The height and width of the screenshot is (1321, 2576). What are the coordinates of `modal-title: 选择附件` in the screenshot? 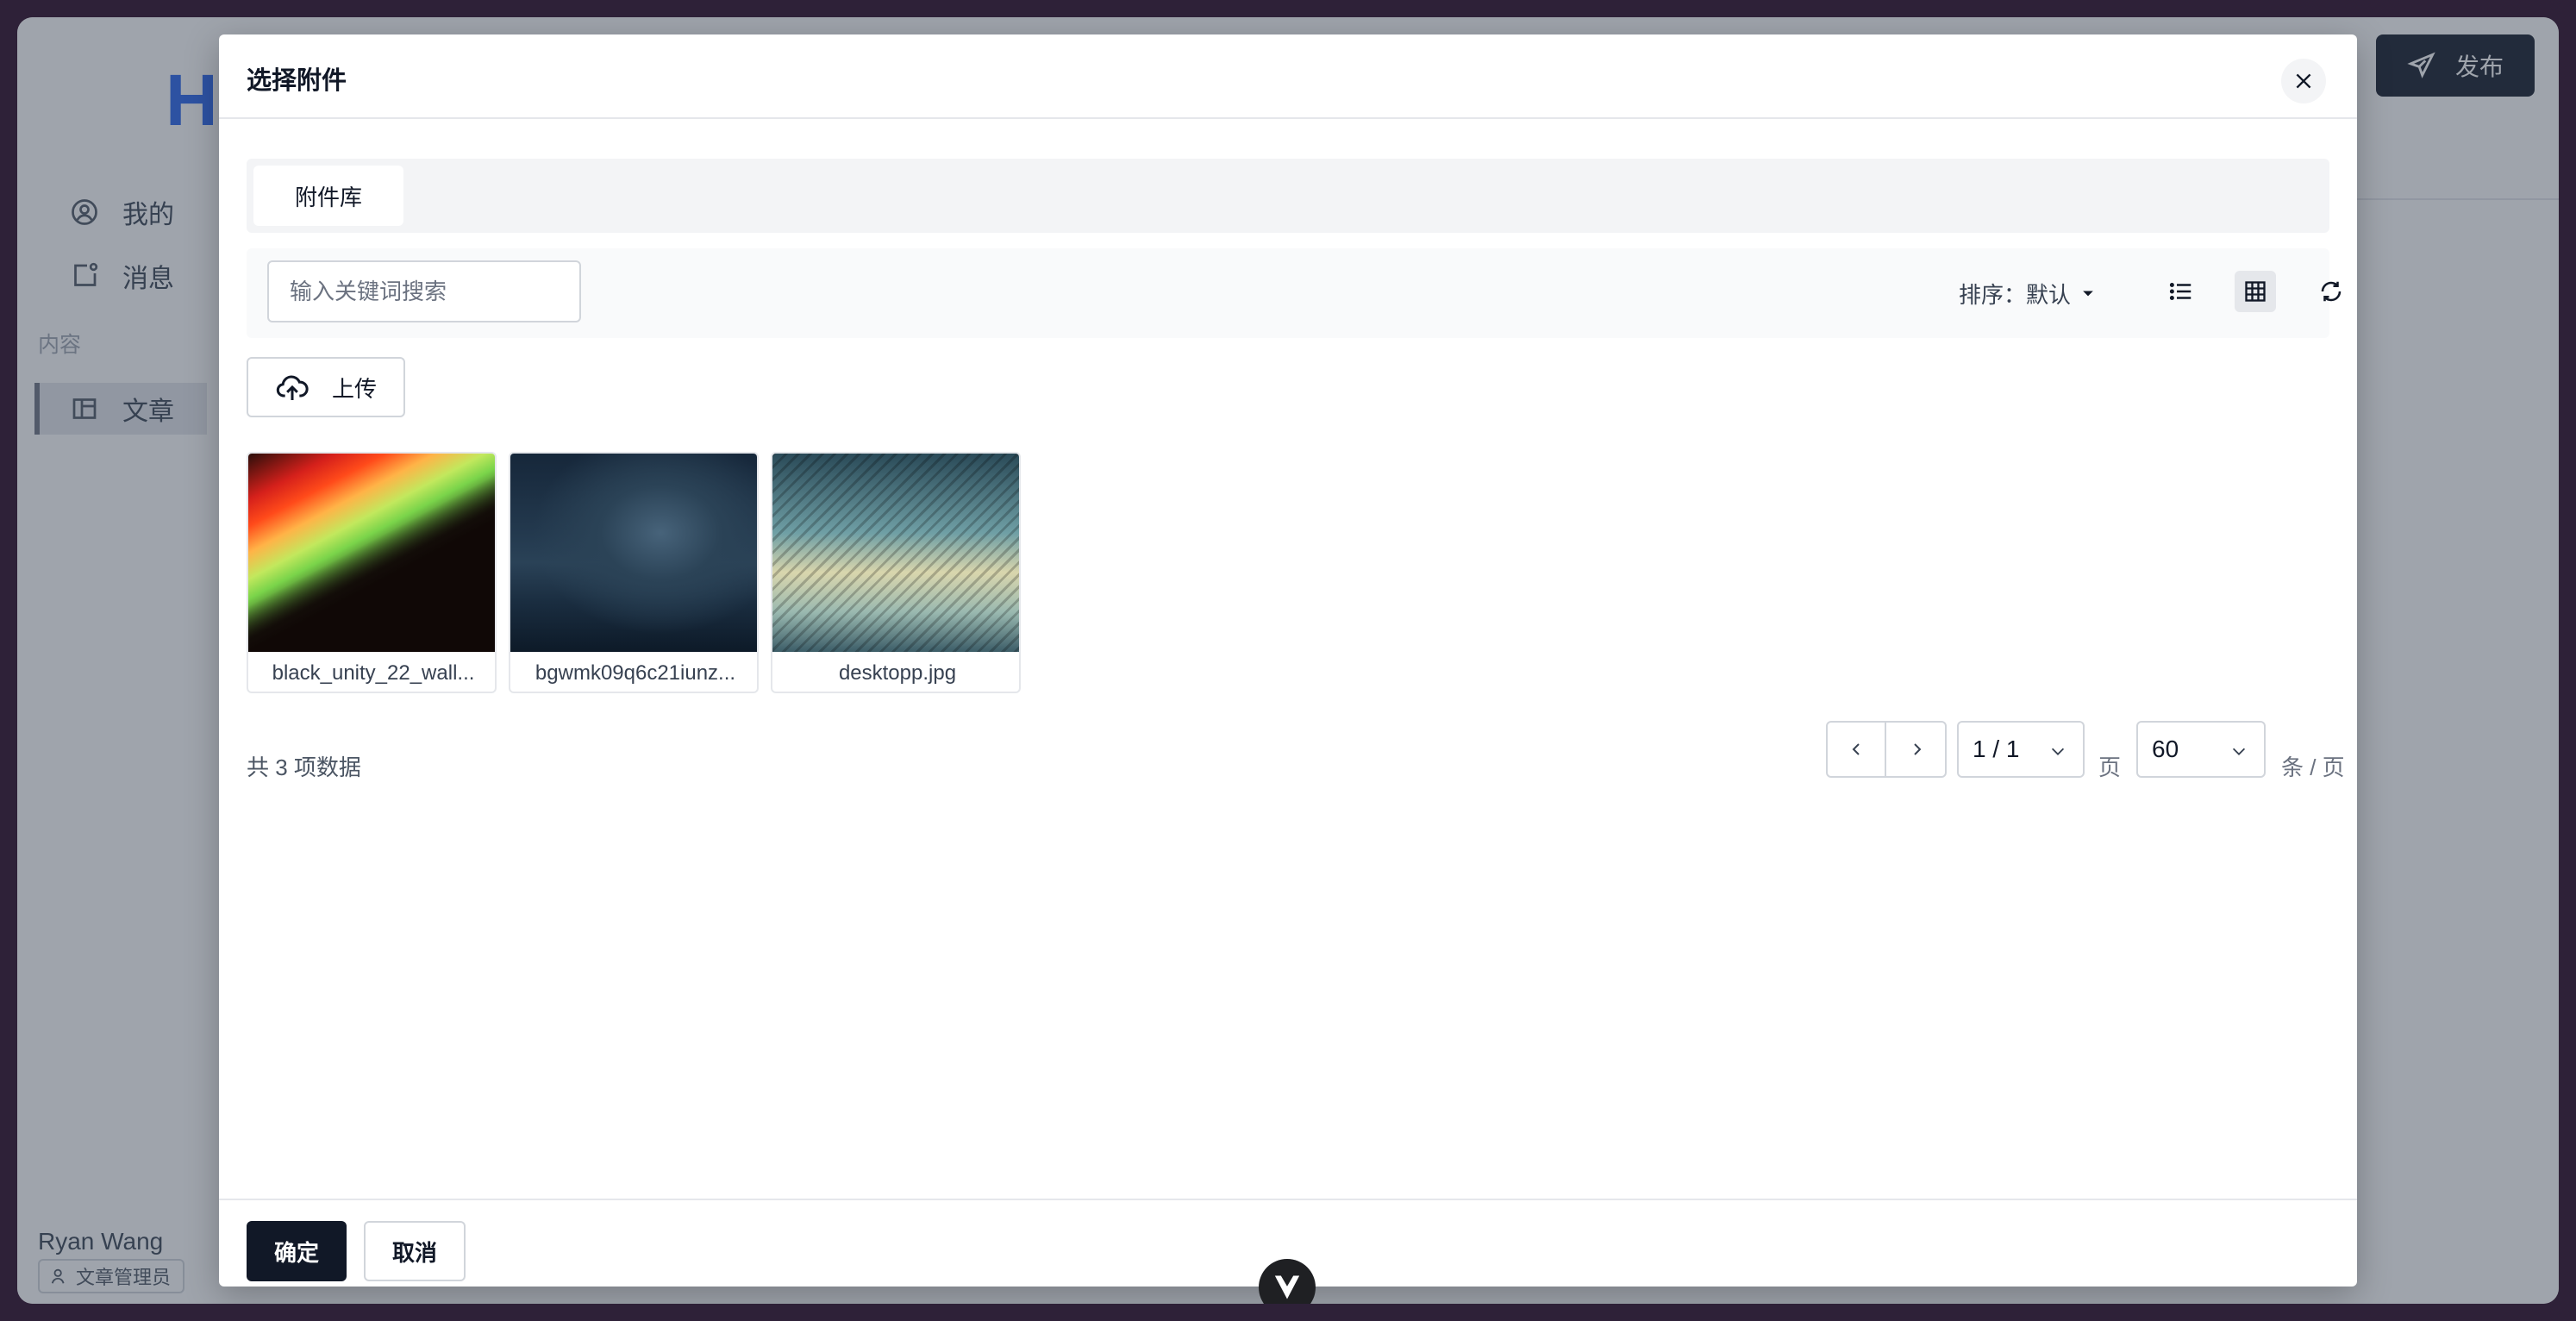 It's located at (297, 81).